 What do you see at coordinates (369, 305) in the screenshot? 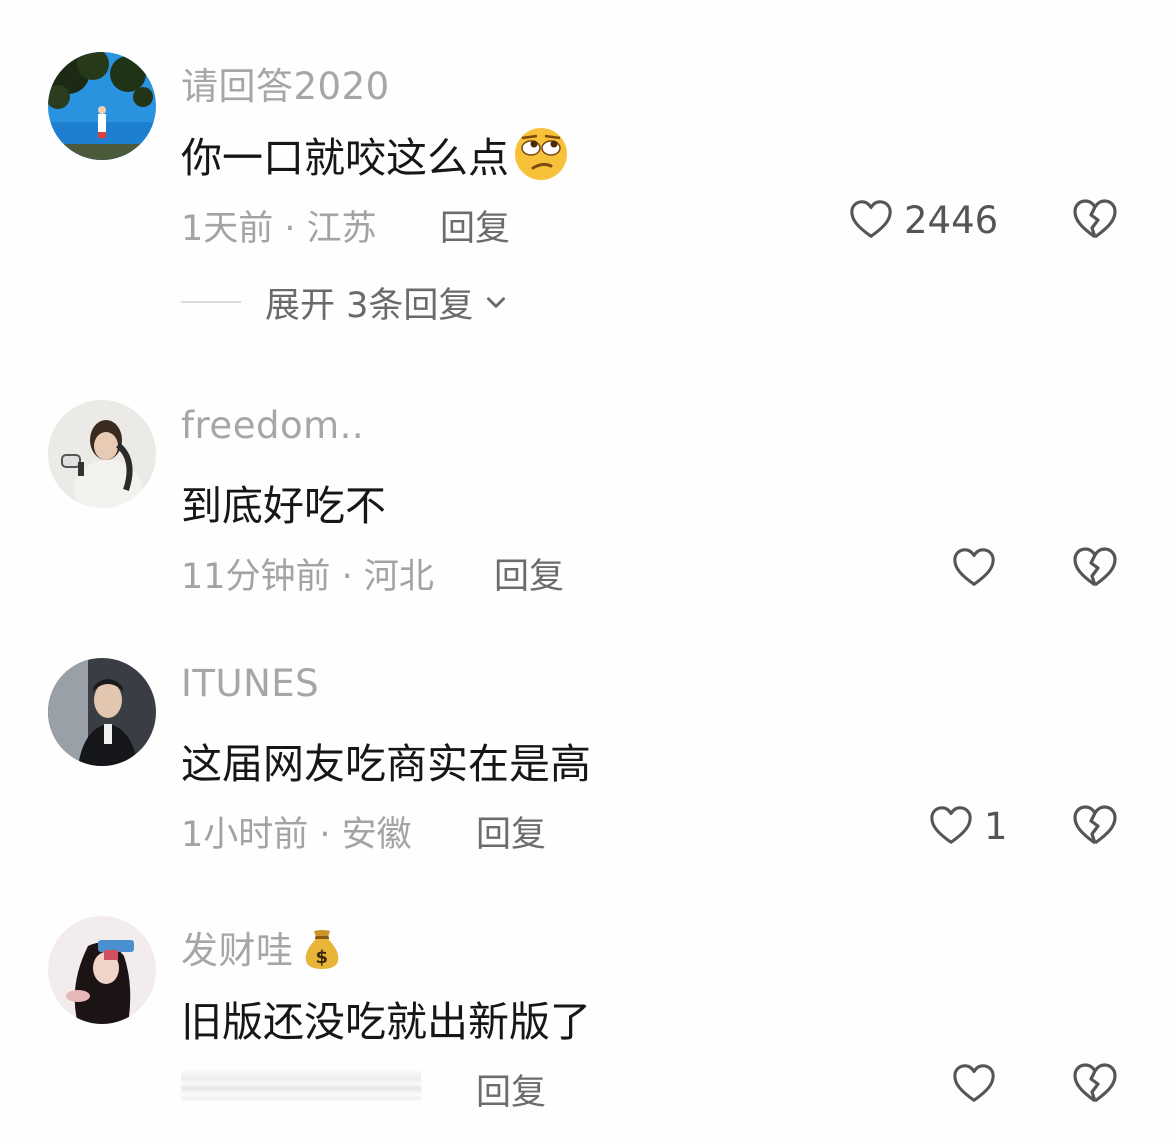
I see `expand-replies-label: 展开 3条回复` at bounding box center [369, 305].